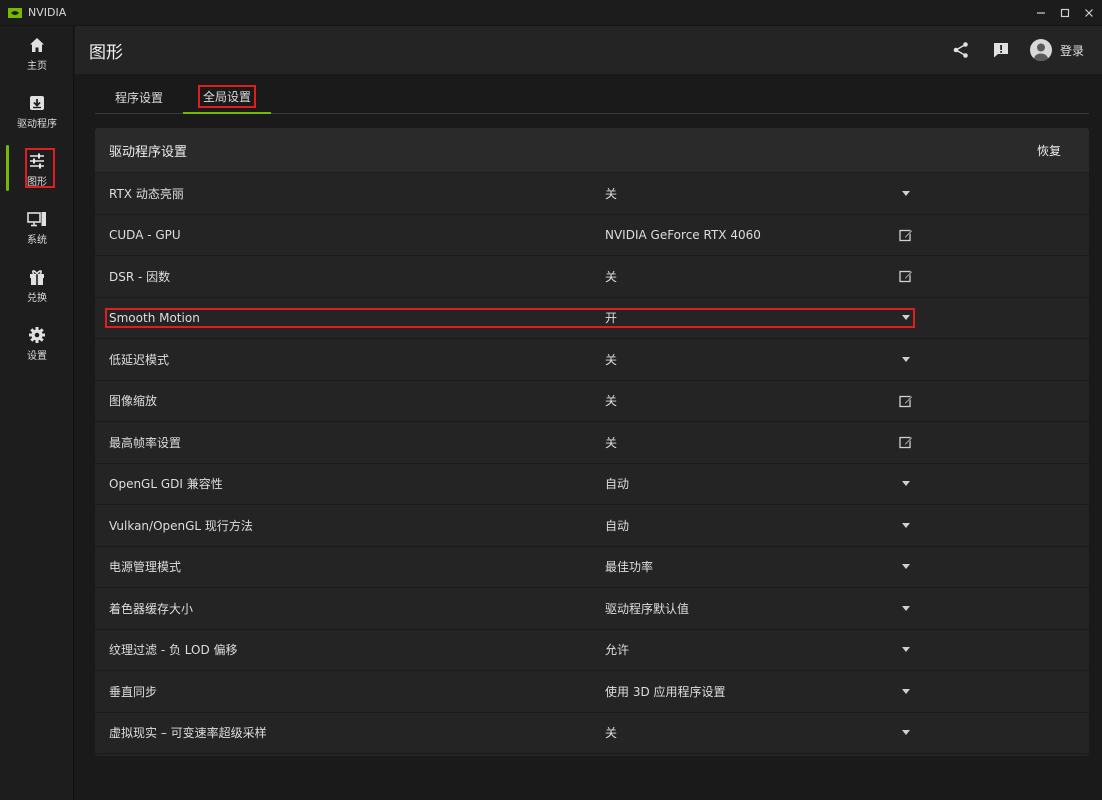  Describe the element at coordinates (592, 567) in the screenshot. I see `setting-row-power-mode: 电源管理模式 最佳功率` at that location.